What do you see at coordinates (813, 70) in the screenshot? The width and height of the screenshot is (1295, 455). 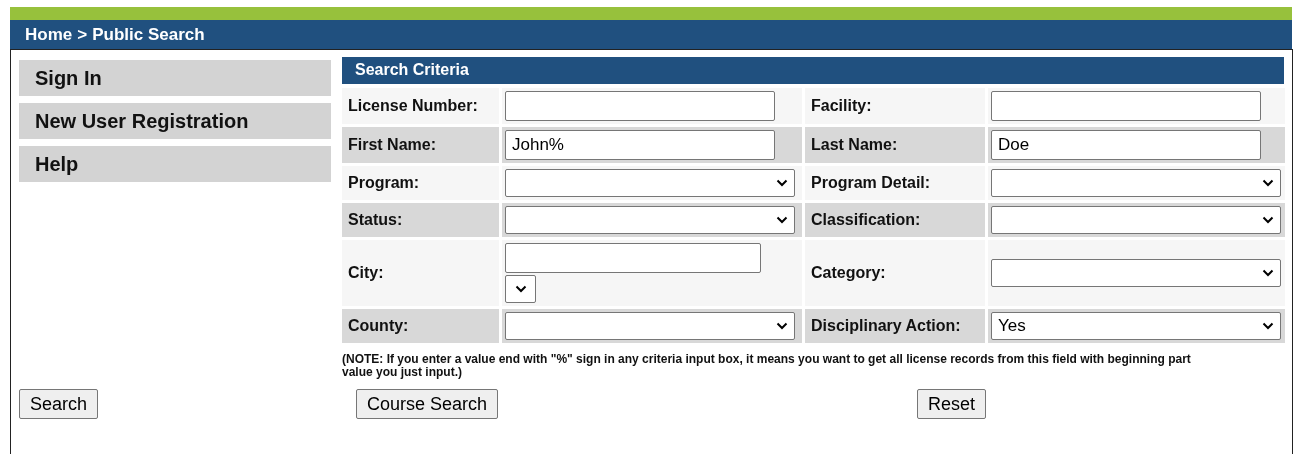 I see `section-header: Search Criteria` at bounding box center [813, 70].